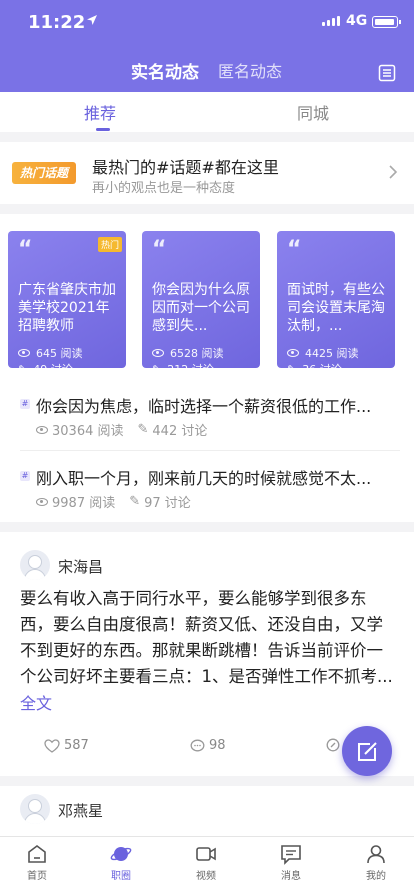 This screenshot has height=896, width=414. What do you see at coordinates (80, 810) in the screenshot?
I see `post-author: 邓燕星` at bounding box center [80, 810].